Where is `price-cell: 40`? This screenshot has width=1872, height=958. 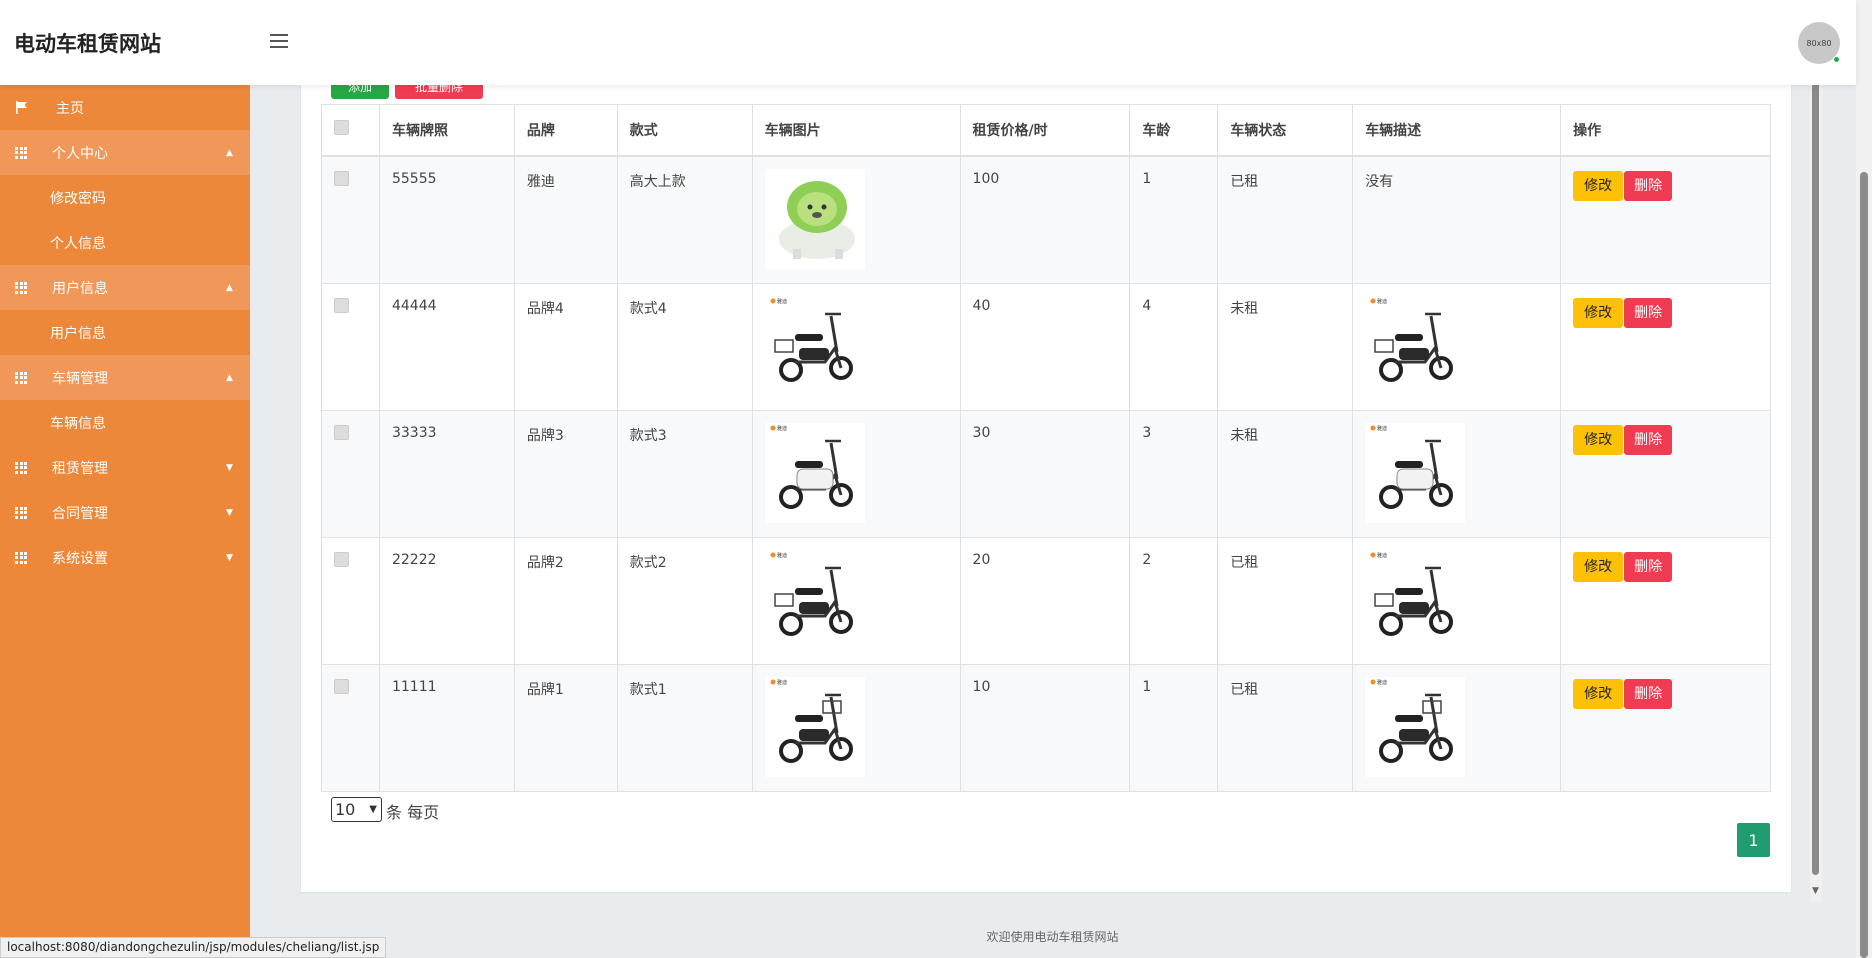 price-cell: 40 is located at coordinates (1045, 346).